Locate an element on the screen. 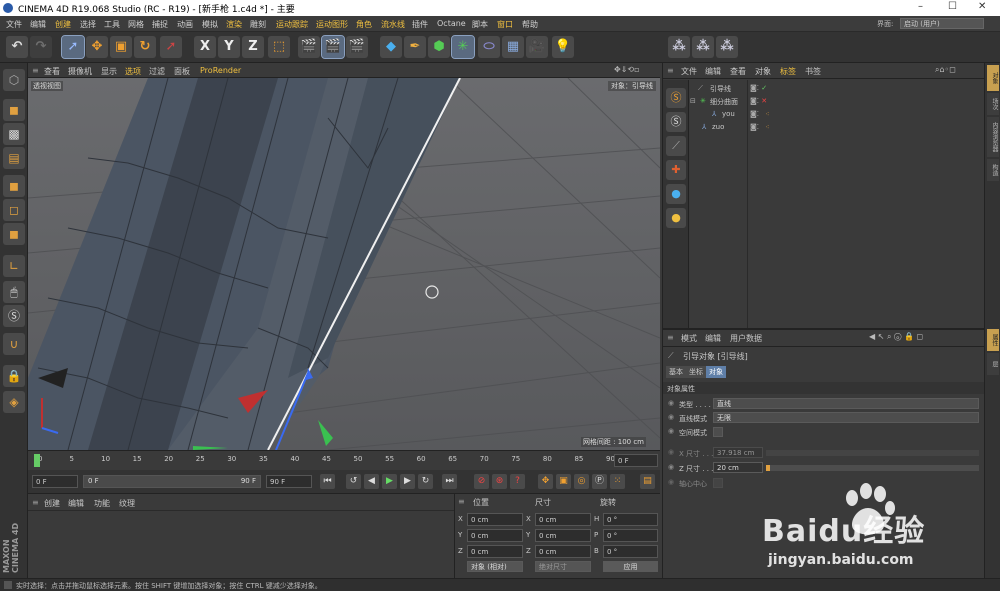  scale-tool-button: ▣ is located at coordinates (121, 47).